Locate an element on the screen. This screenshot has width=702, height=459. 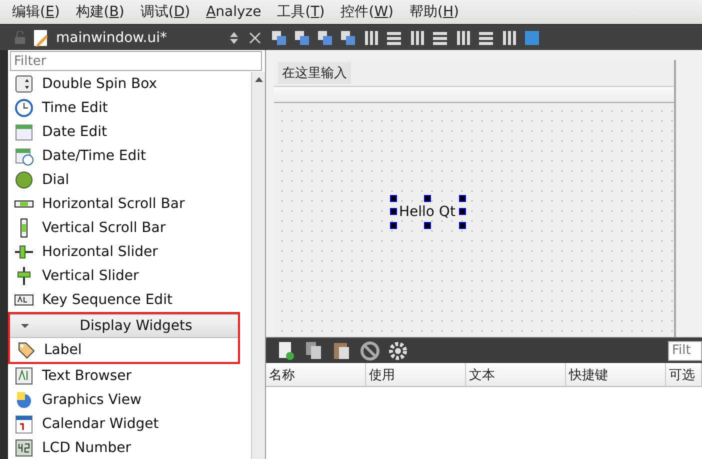
scrollbar is located at coordinates (258, 265).